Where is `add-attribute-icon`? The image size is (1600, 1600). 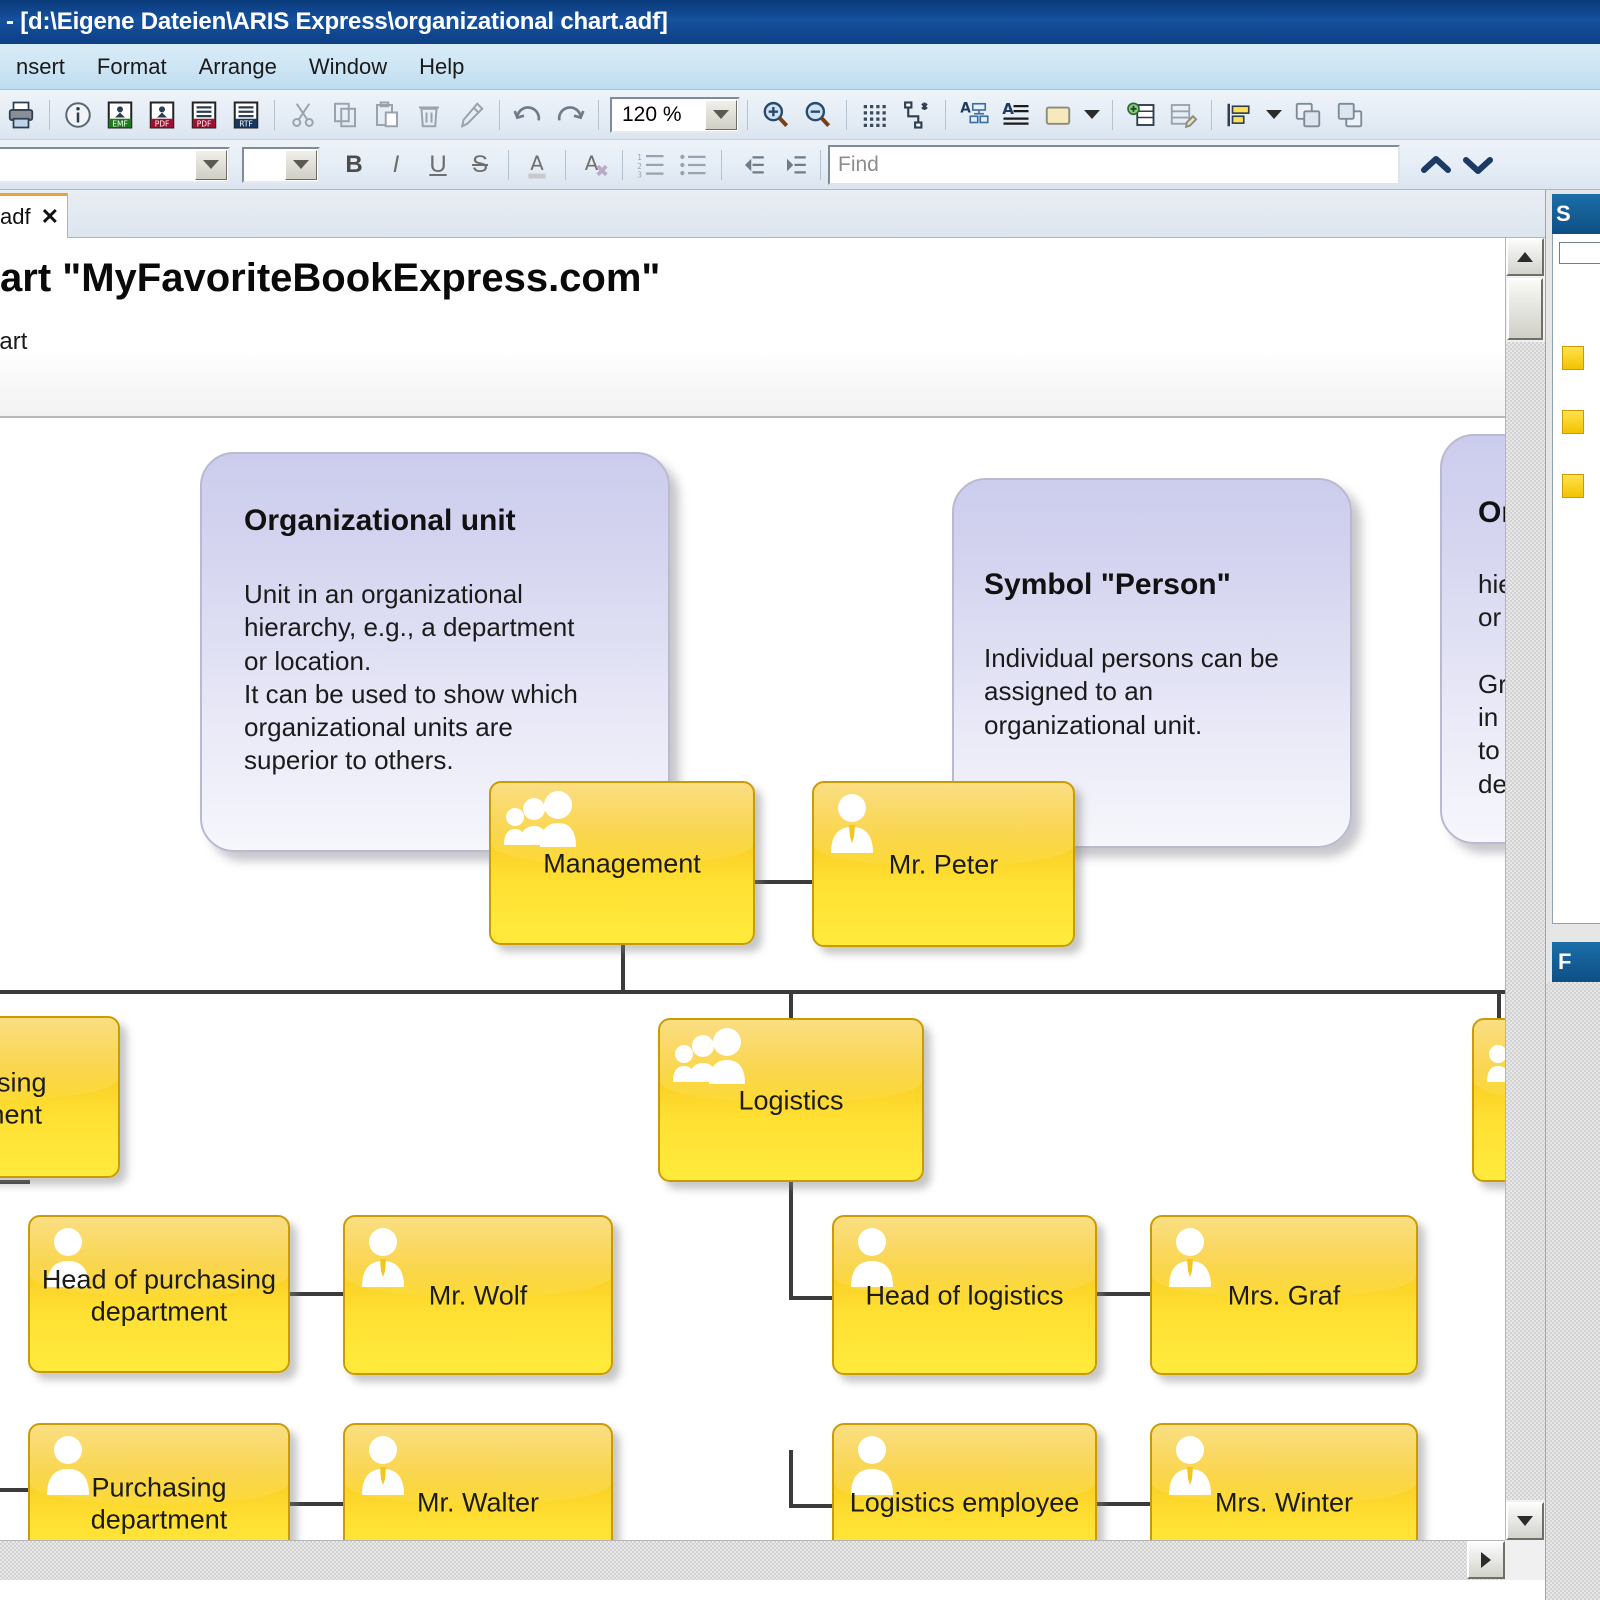
add-attribute-icon is located at coordinates (1141, 115).